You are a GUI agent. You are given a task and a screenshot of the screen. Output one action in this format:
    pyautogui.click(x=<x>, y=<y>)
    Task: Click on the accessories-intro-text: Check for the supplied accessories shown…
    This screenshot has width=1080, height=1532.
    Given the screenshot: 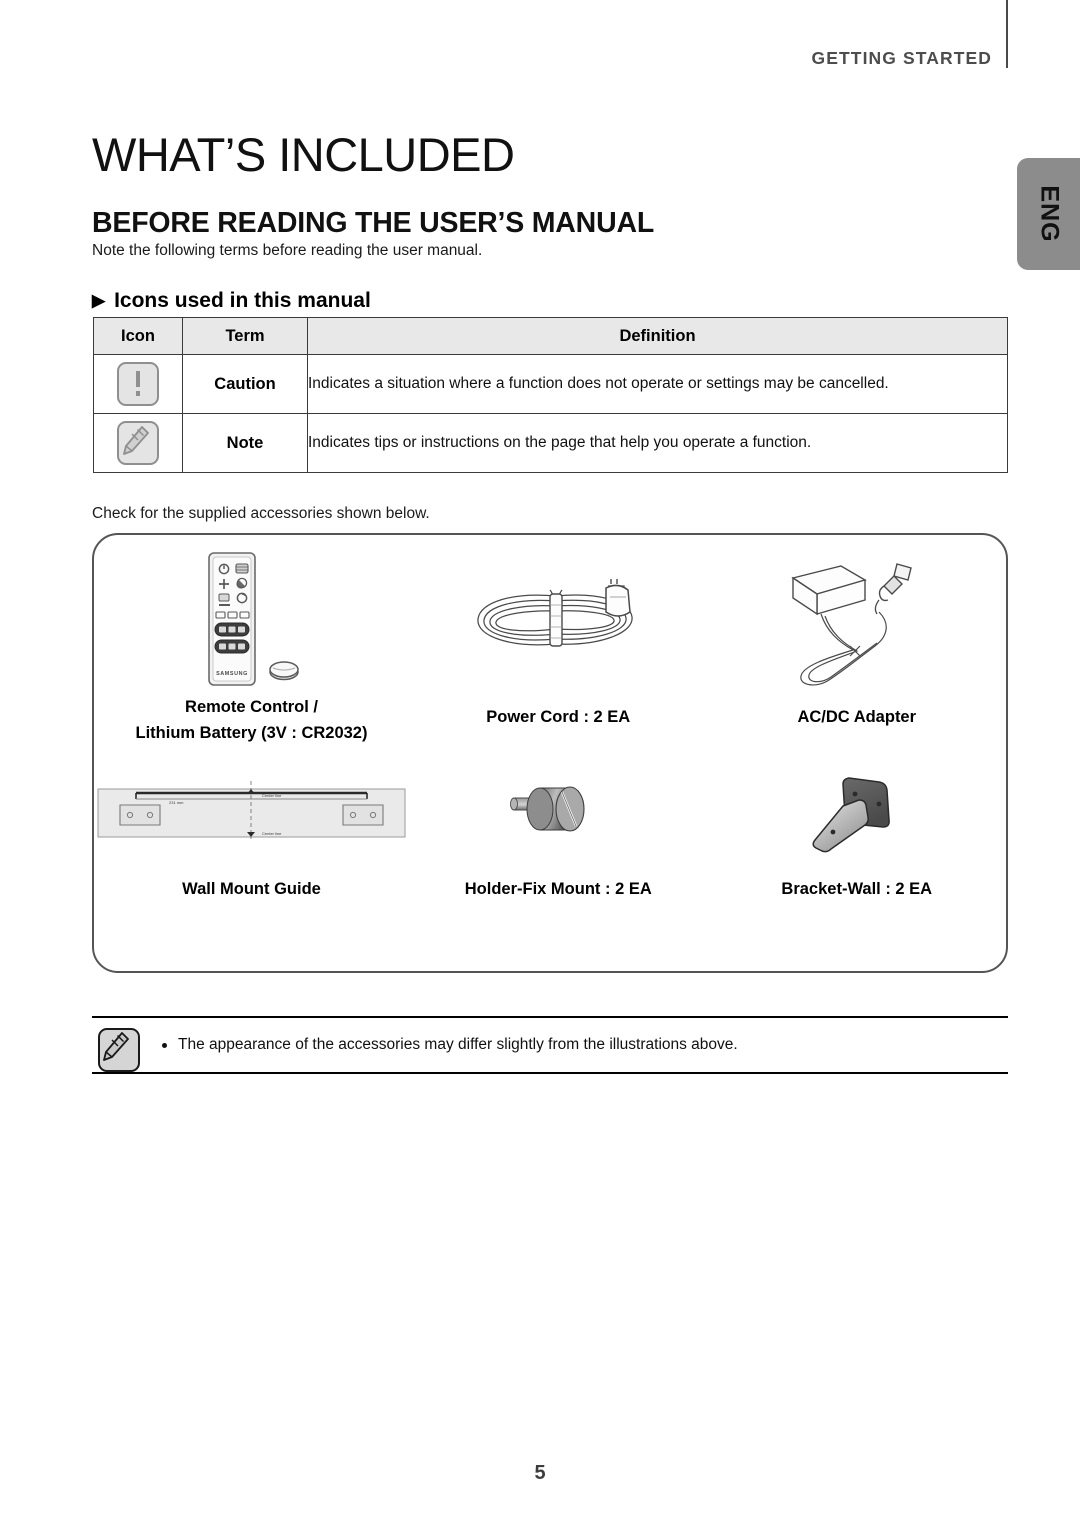 What is the action you would take?
    pyautogui.click(x=261, y=513)
    